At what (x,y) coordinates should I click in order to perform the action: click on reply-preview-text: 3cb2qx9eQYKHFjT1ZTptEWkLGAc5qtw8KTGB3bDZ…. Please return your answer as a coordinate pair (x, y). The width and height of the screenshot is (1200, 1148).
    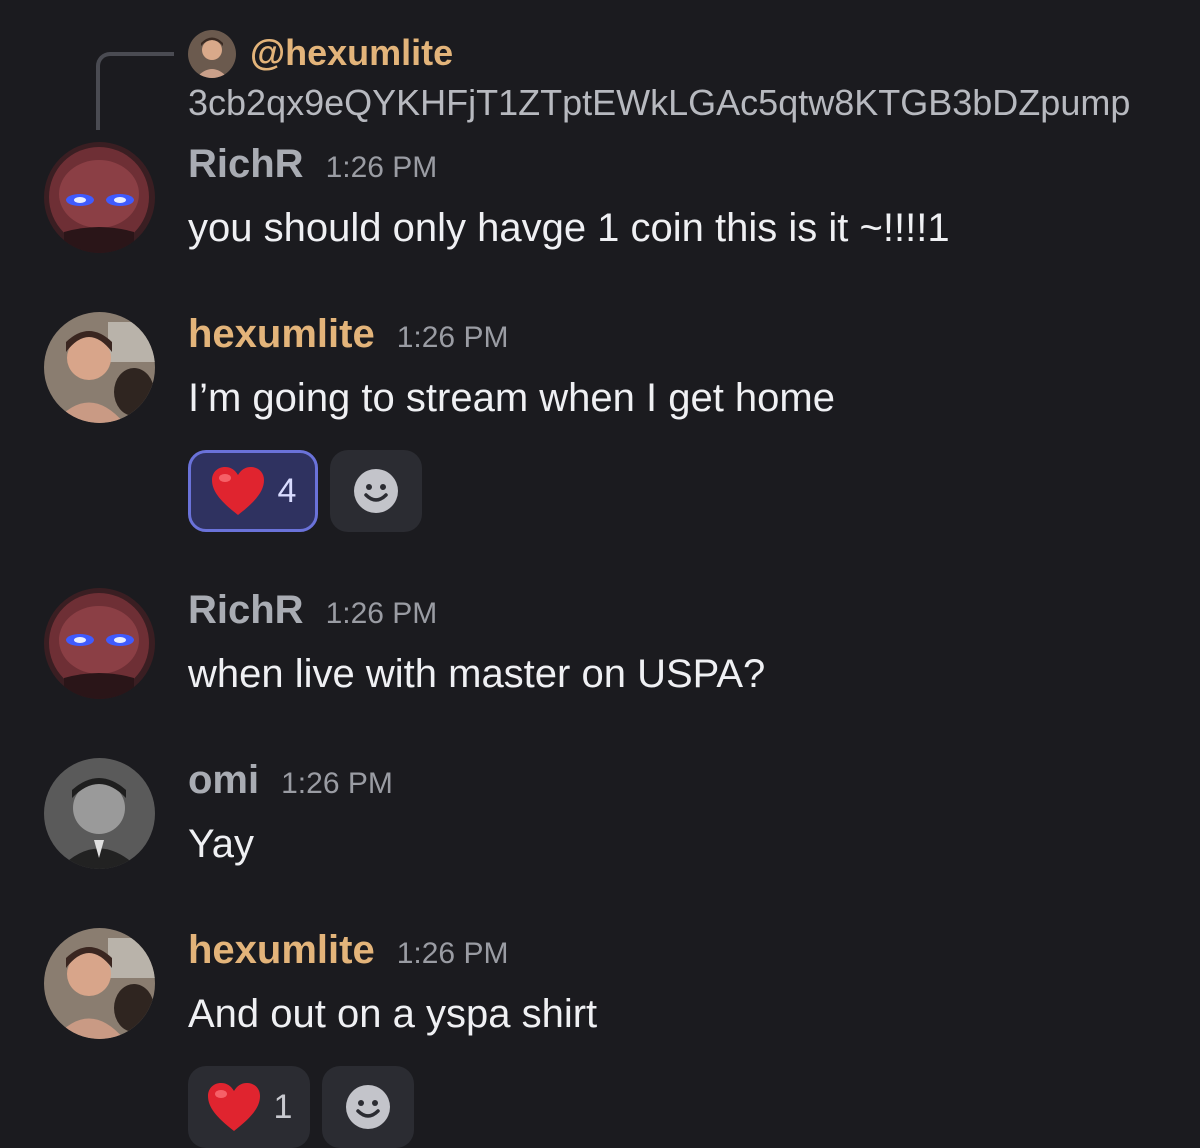
    Looking at the image, I should click on (659, 103).